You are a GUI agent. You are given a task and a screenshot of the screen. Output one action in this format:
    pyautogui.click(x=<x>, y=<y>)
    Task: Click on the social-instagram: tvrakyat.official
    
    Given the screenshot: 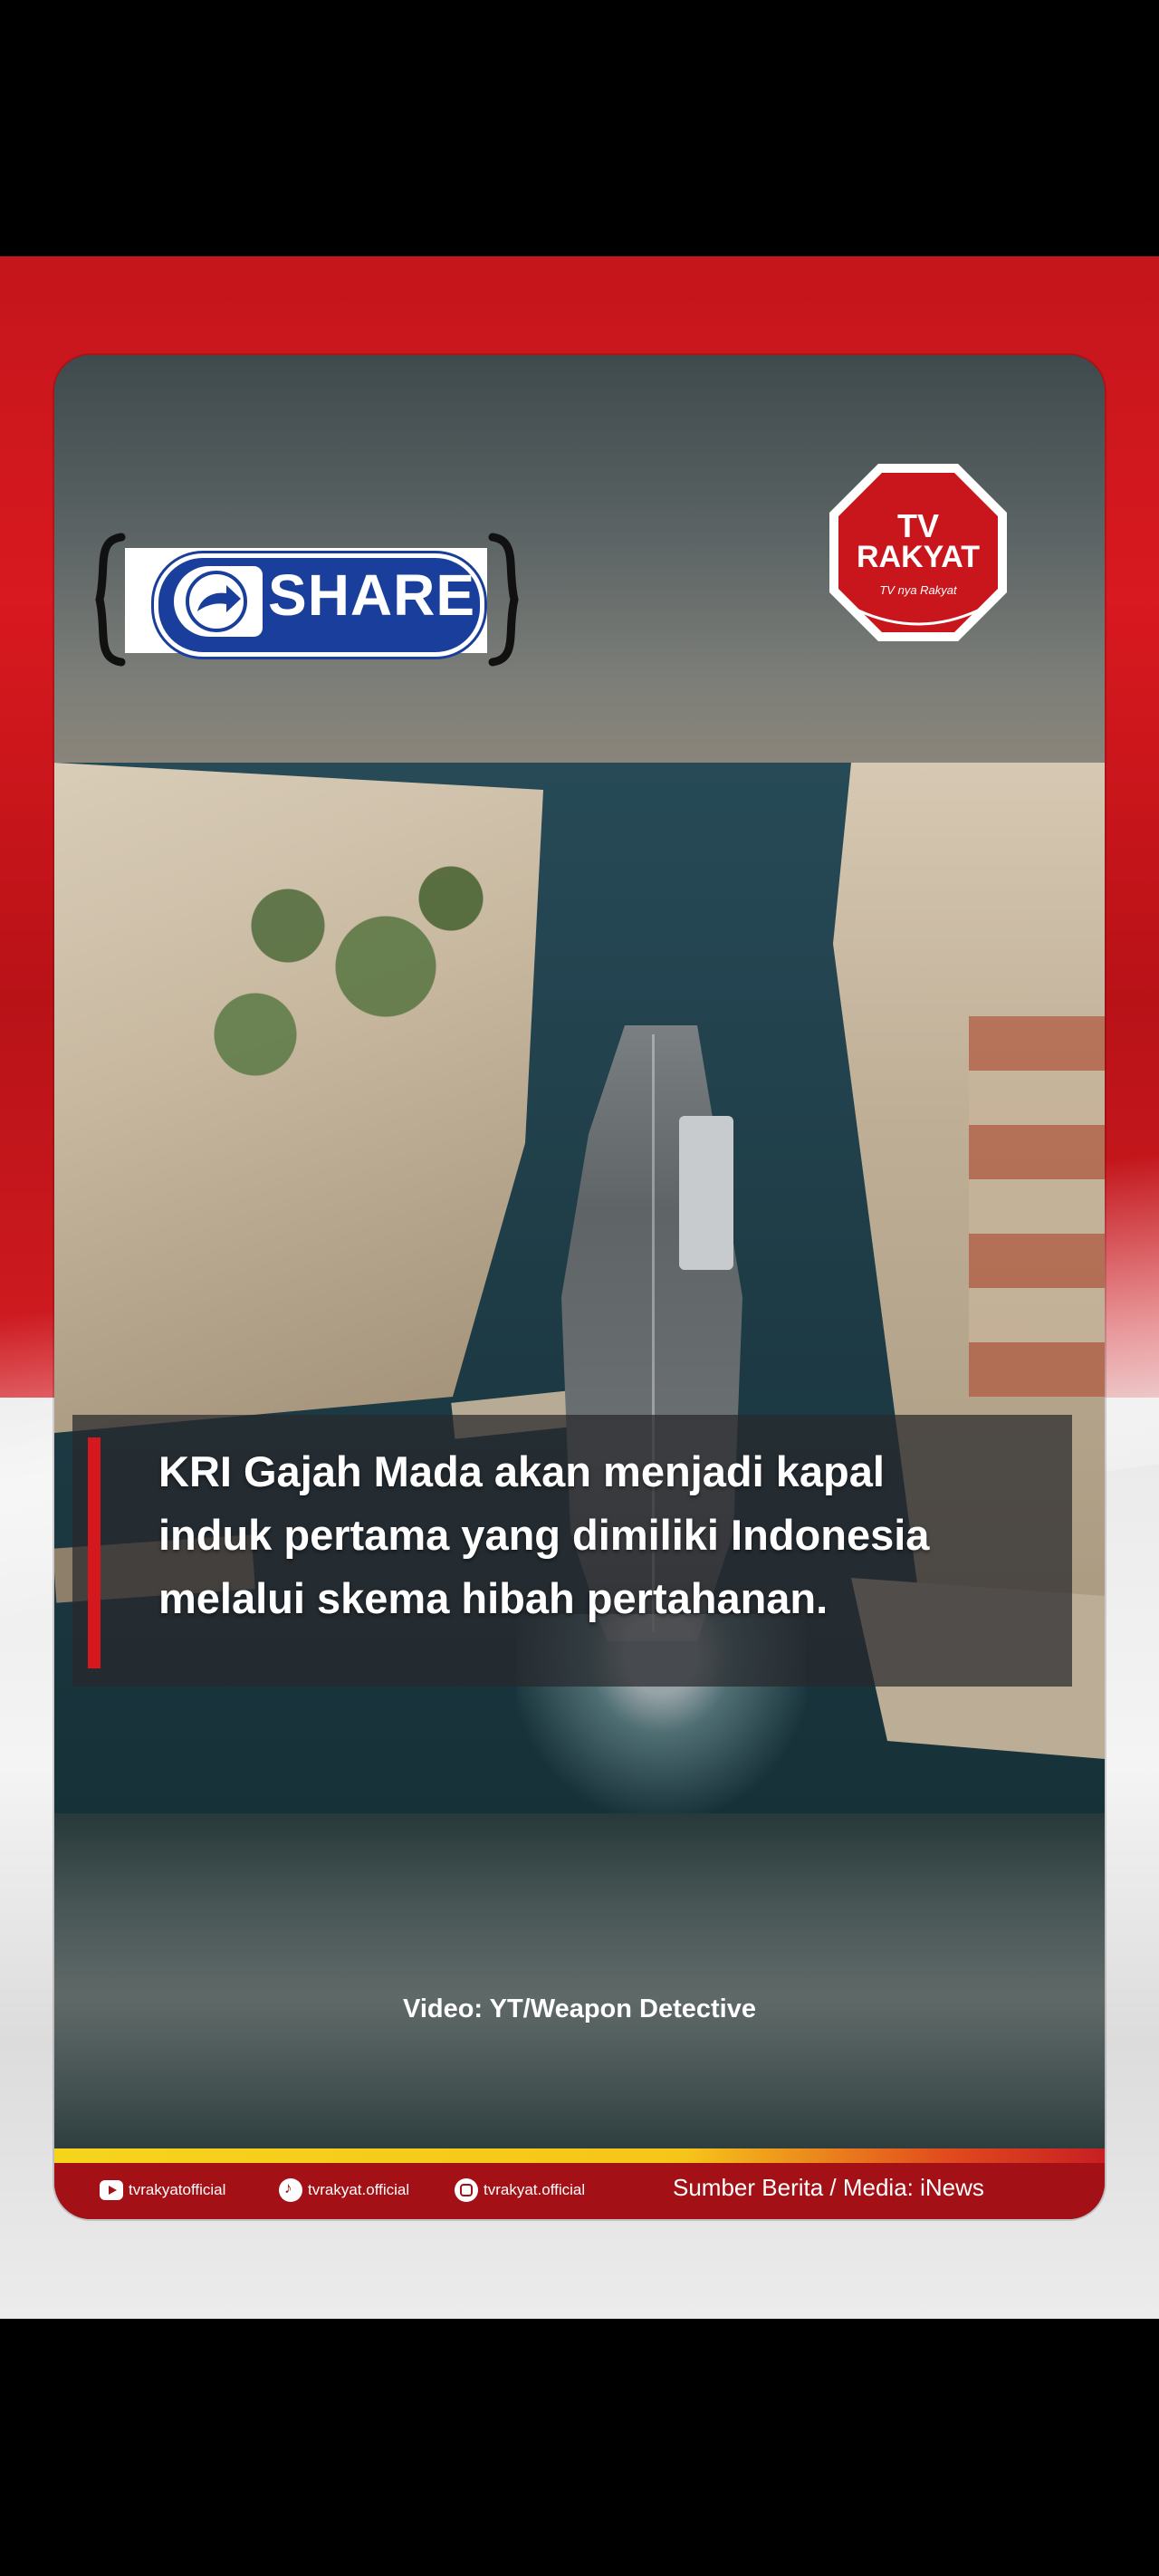 What is the action you would take?
    pyautogui.click(x=520, y=2190)
    